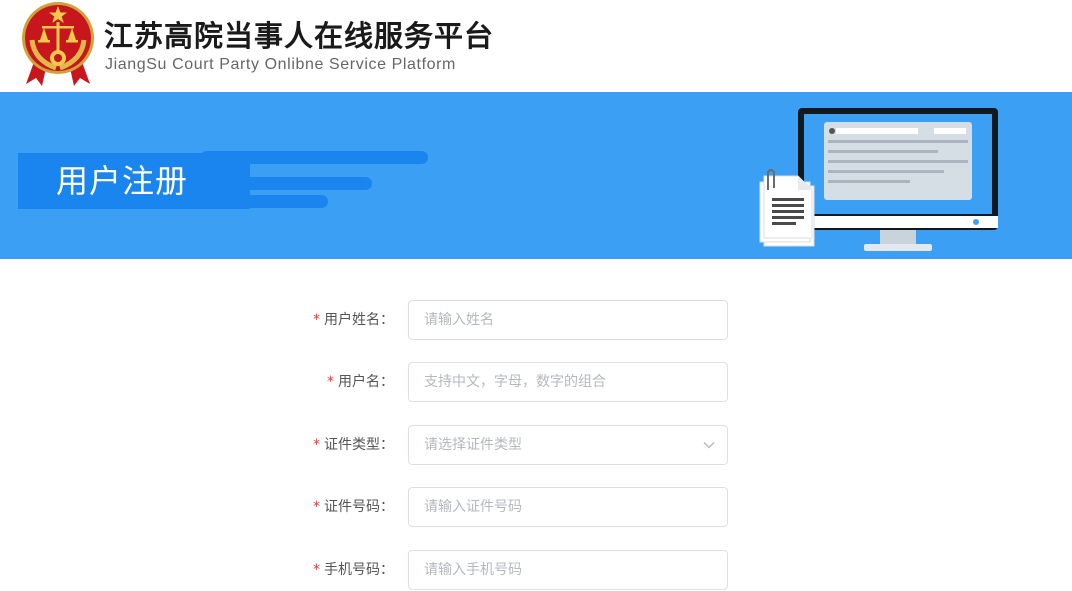 The image size is (1072, 591). Describe the element at coordinates (473, 445) in the screenshot. I see `id-type-placeholder: 请选择证件类型` at that location.